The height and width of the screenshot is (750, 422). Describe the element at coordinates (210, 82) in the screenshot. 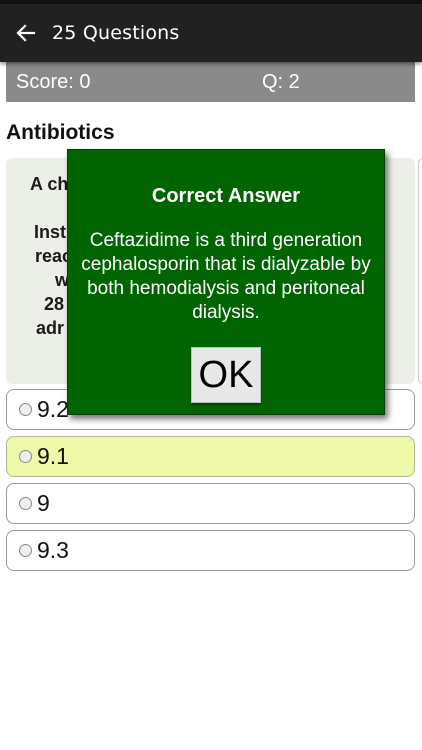

I see `score-bar: Score: 0 Q: 2` at that location.